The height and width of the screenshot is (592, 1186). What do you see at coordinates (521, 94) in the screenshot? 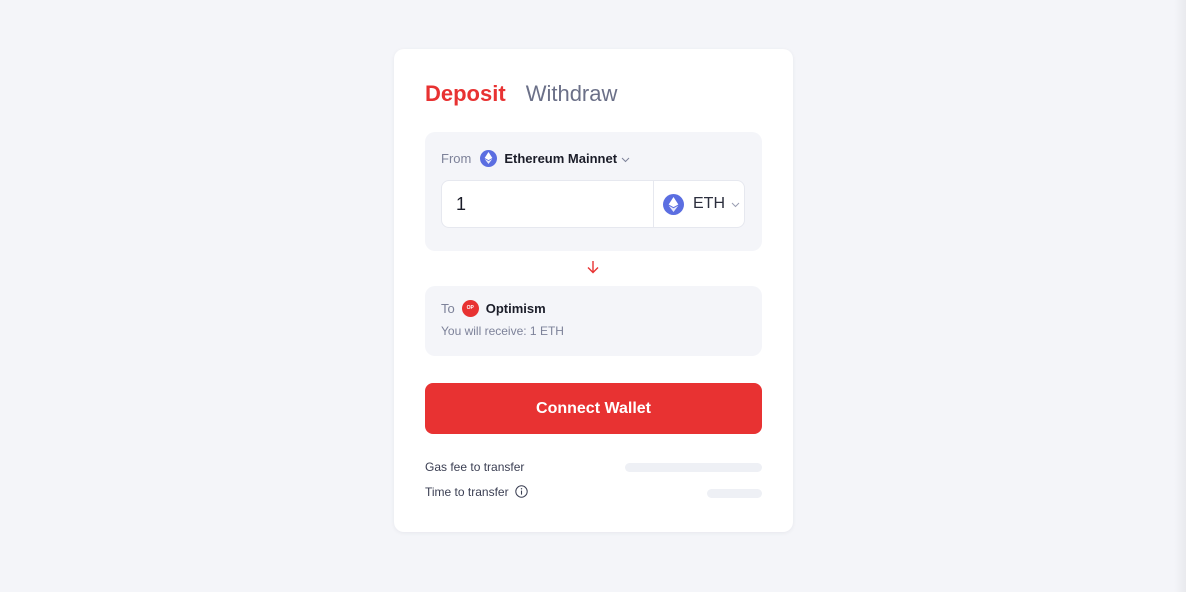
I see `bridge-tabs: Deposit Withdraw` at bounding box center [521, 94].